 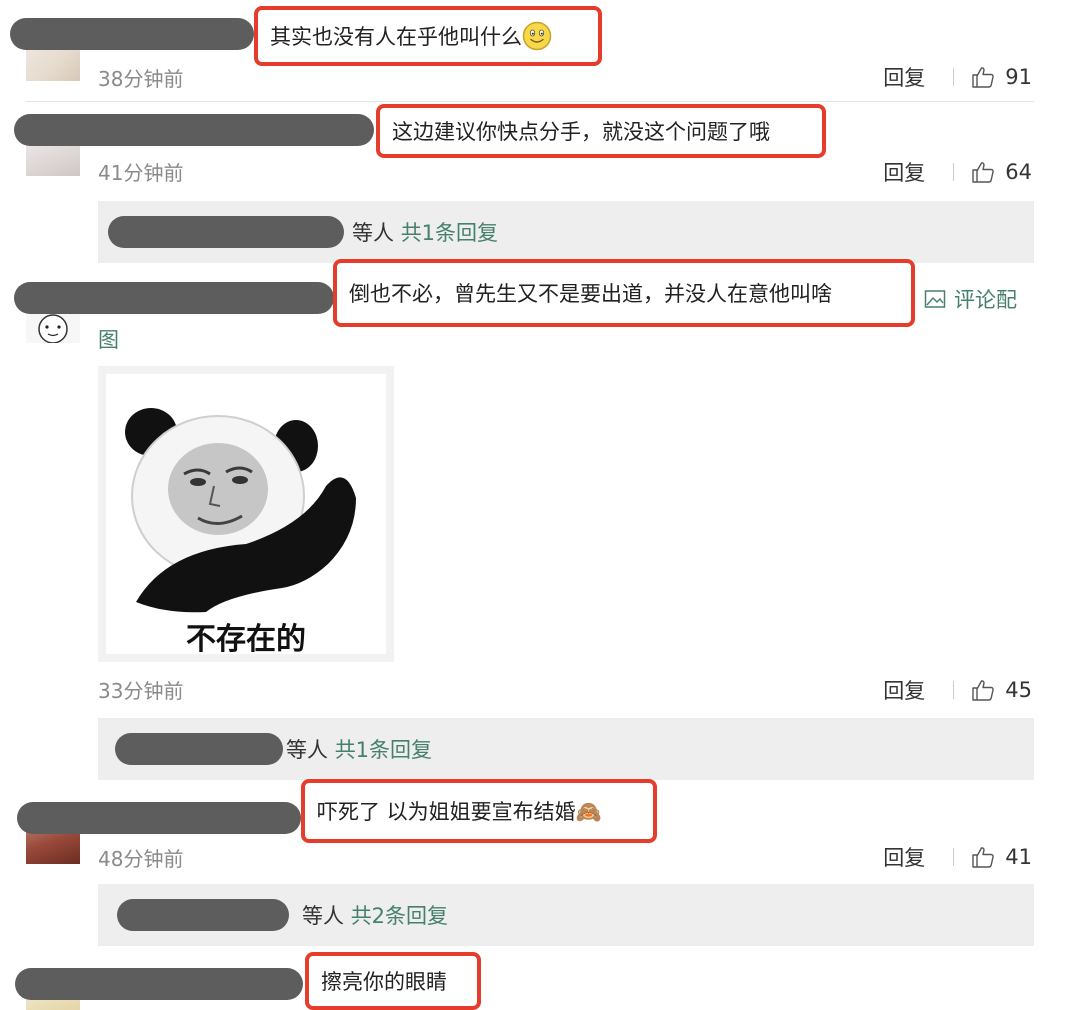 What do you see at coordinates (141, 79) in the screenshot?
I see `comment-time: 38分钟前` at bounding box center [141, 79].